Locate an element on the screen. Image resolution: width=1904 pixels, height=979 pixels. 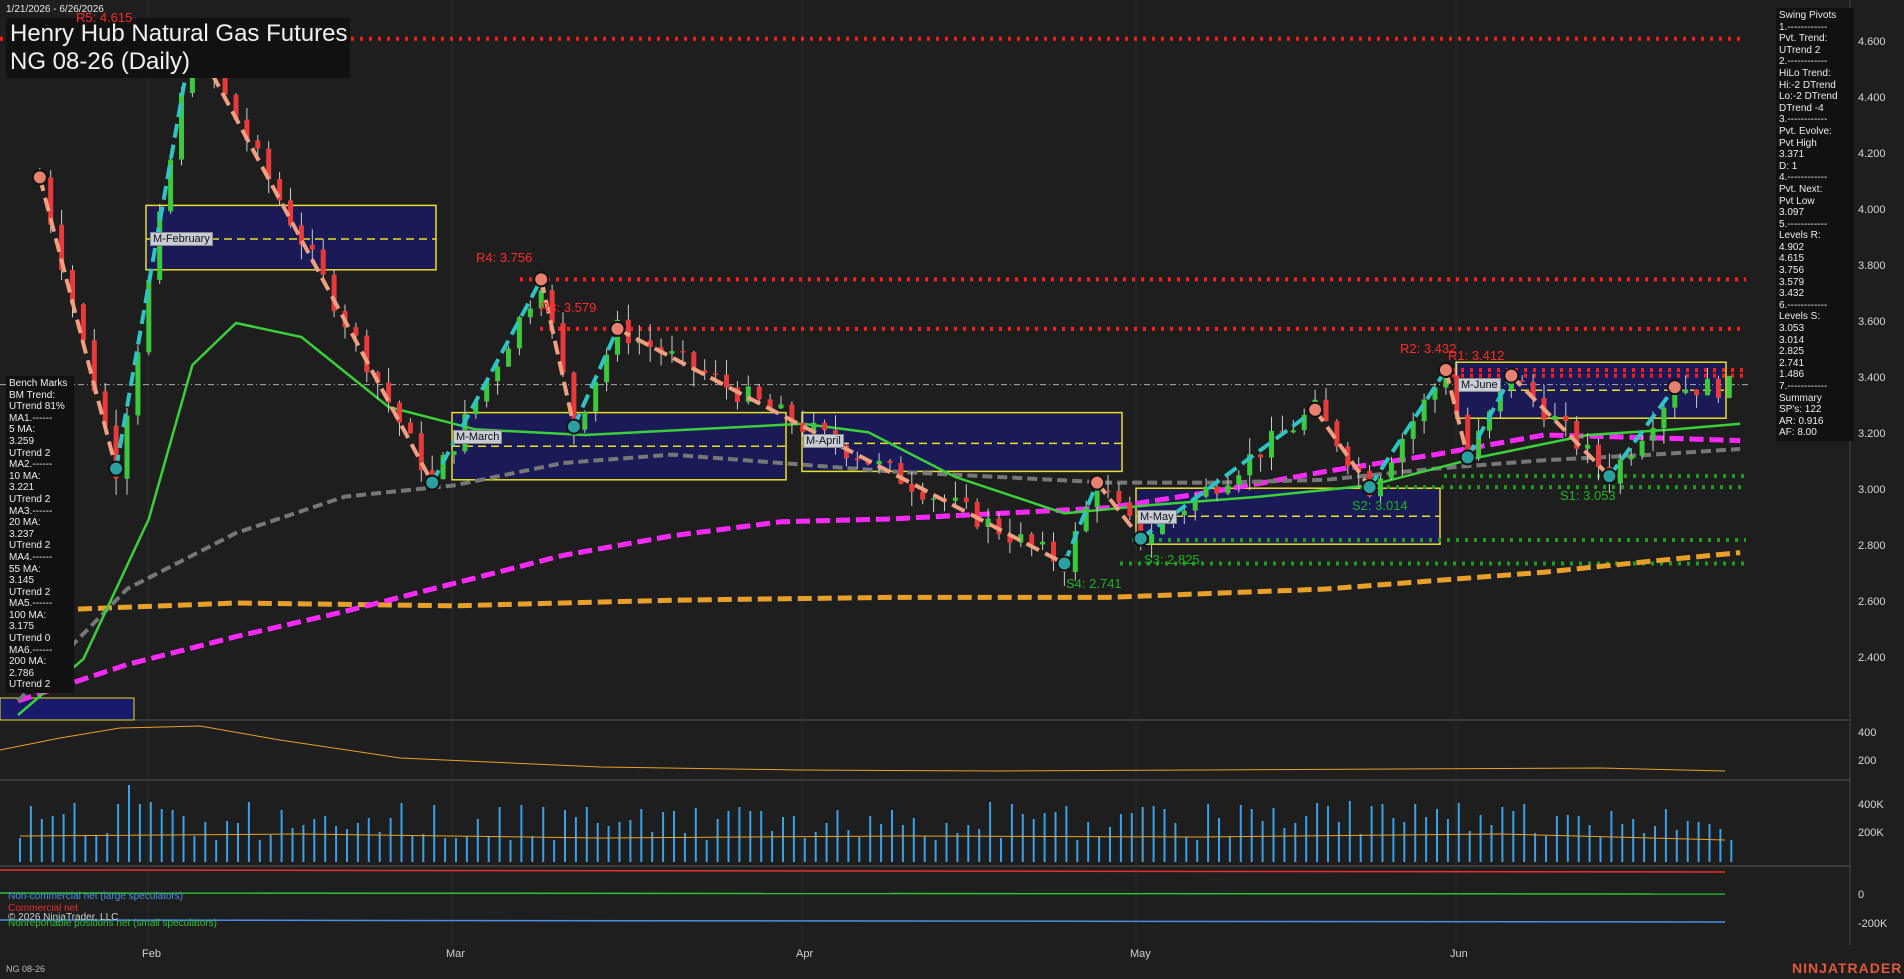
chart-subtitle: NG 08-26 (Daily) is located at coordinates (100, 61).